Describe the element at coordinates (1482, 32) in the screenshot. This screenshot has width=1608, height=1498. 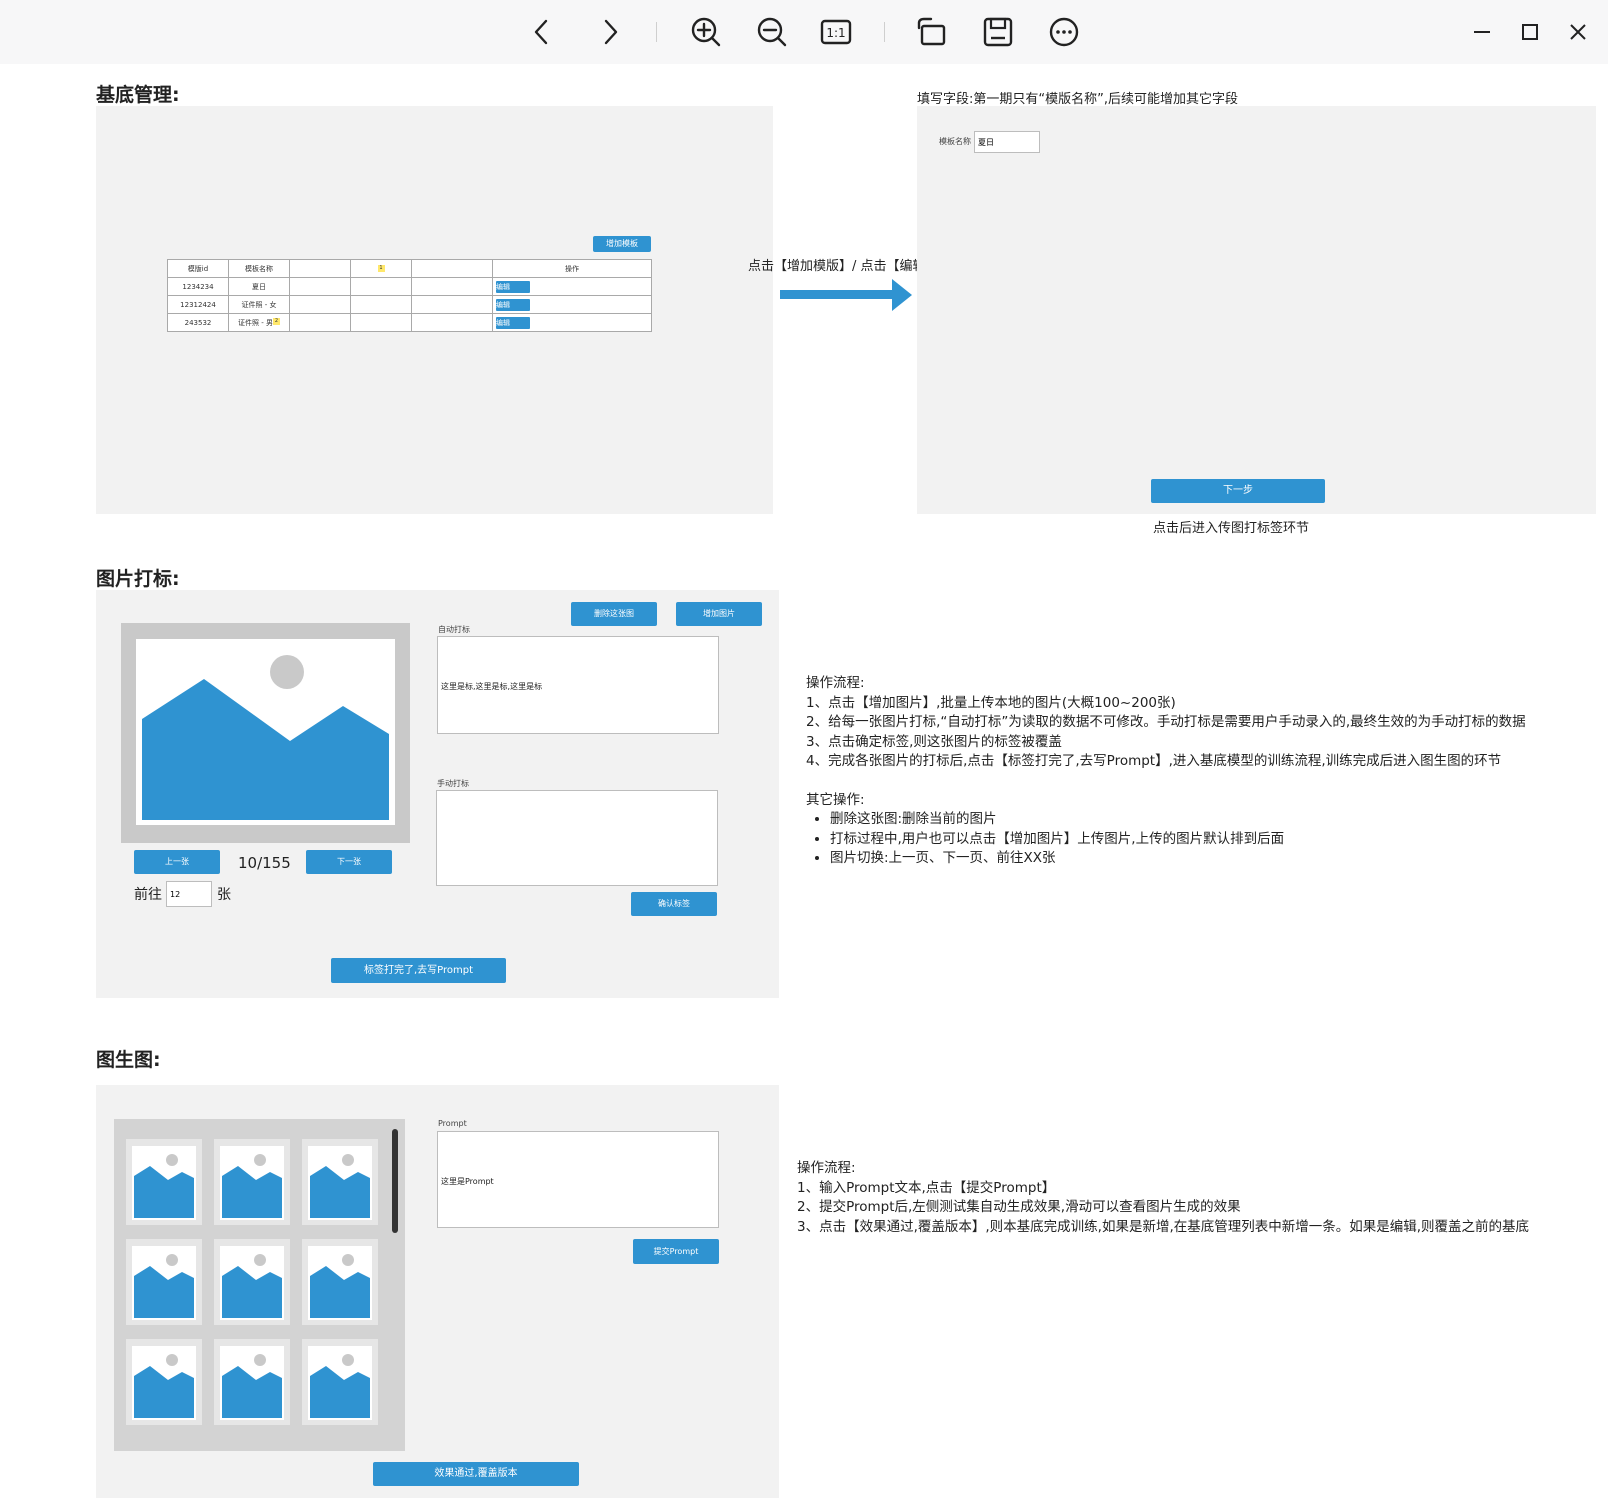
I see `minimize-icon` at that location.